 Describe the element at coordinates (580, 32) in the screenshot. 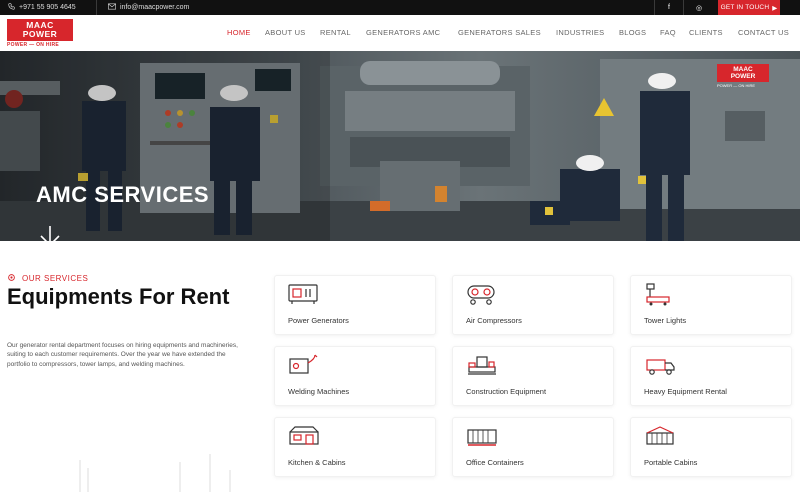

I see `nav-industries: INDUSTRIES` at that location.